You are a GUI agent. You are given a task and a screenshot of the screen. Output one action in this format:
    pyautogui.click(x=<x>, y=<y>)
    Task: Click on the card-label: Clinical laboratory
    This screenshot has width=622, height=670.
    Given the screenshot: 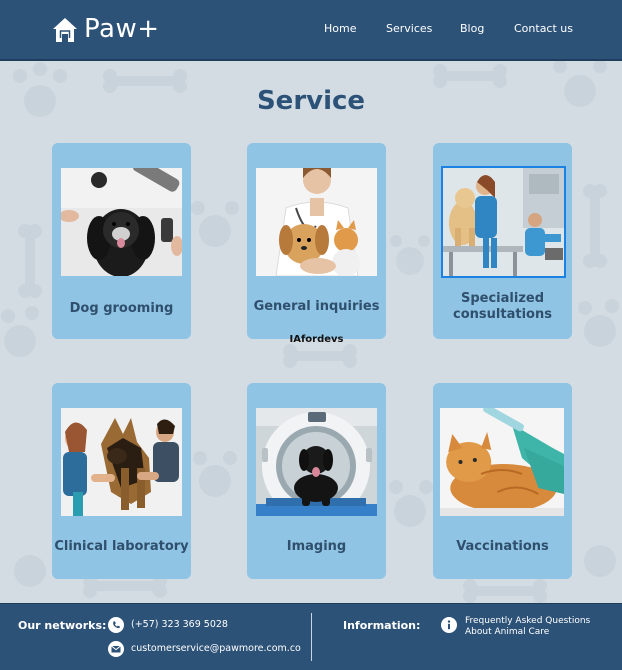 What is the action you would take?
    pyautogui.click(x=121, y=546)
    